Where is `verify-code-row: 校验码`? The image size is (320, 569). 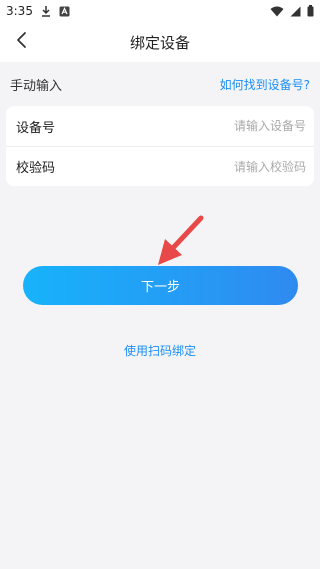 verify-code-row: 校验码 is located at coordinates (160, 166).